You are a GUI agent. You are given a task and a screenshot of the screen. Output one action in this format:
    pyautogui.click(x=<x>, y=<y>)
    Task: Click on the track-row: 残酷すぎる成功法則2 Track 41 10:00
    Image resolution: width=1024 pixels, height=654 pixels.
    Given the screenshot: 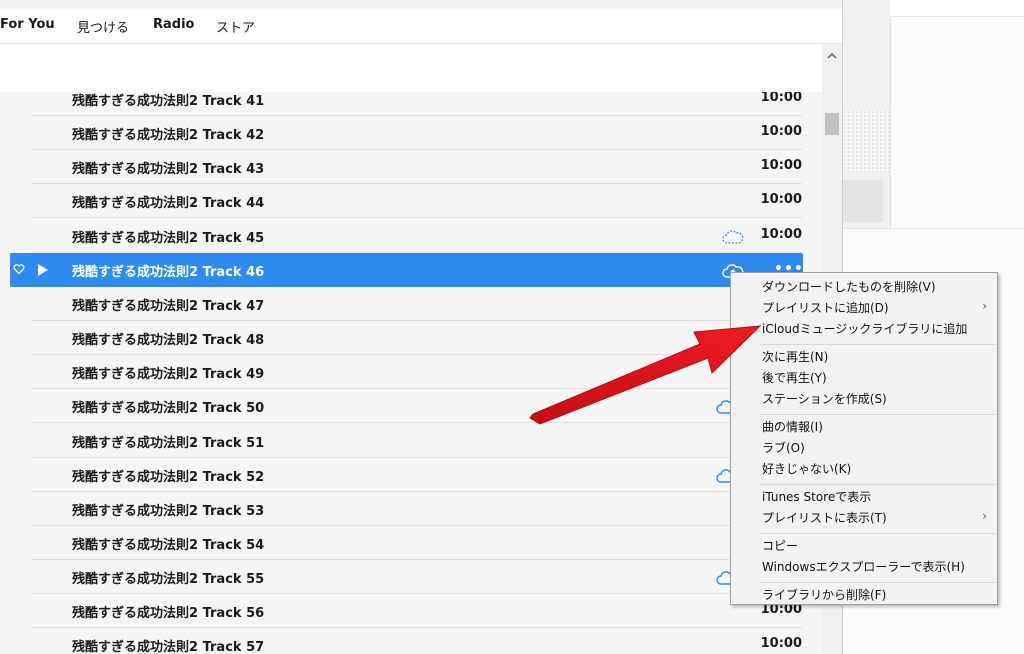 What is the action you would take?
    pyautogui.click(x=411, y=104)
    